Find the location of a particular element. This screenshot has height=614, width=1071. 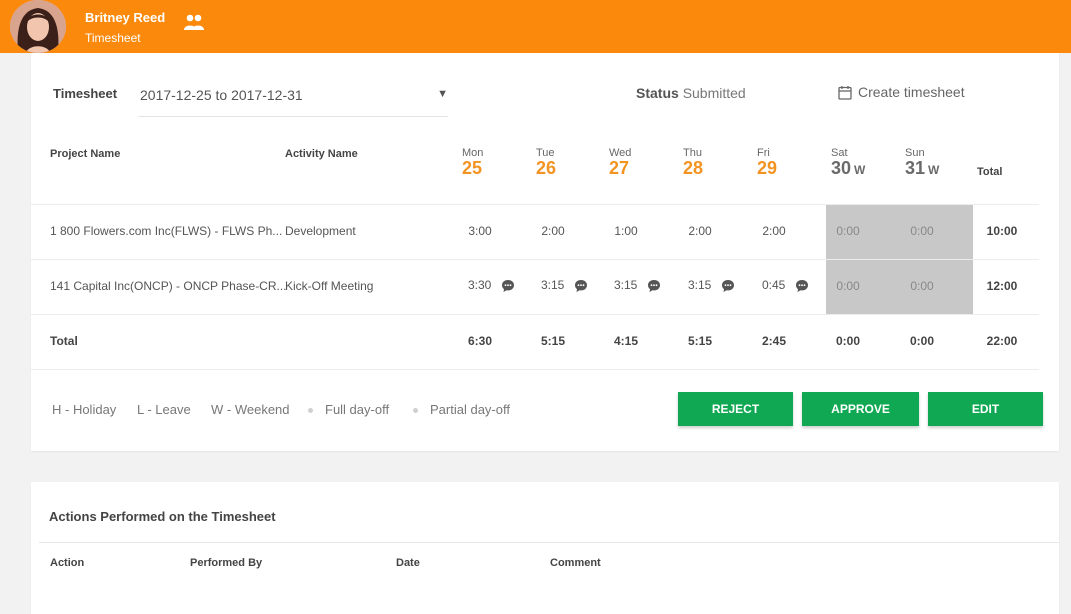

row2-hours-wed-cell: 3:15 is located at coordinates (637, 285).